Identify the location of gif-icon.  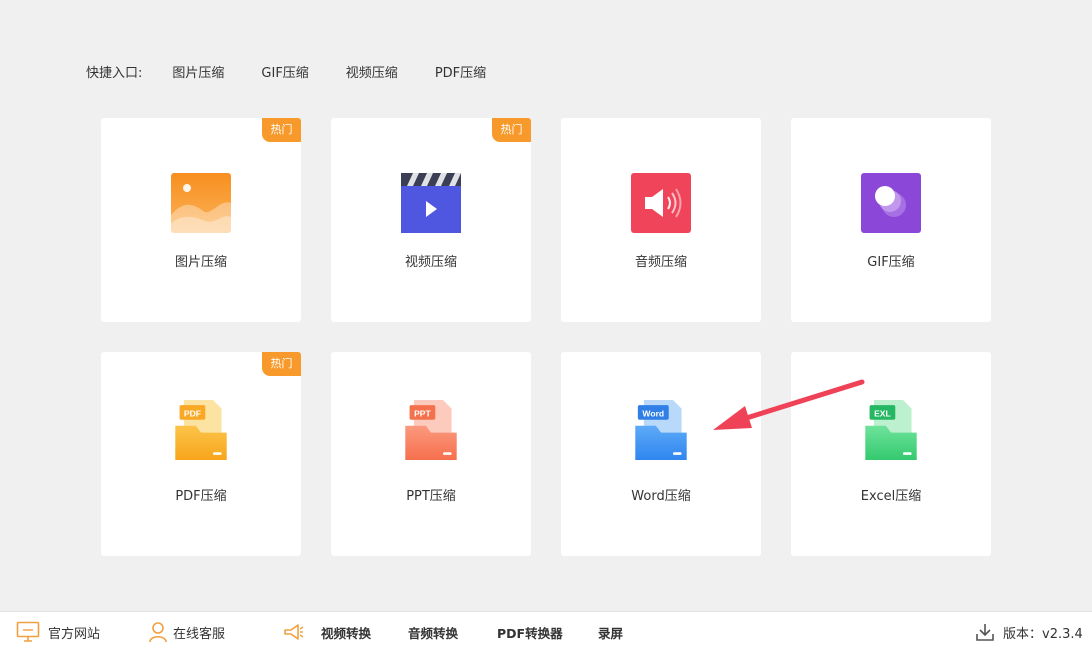
(891, 203).